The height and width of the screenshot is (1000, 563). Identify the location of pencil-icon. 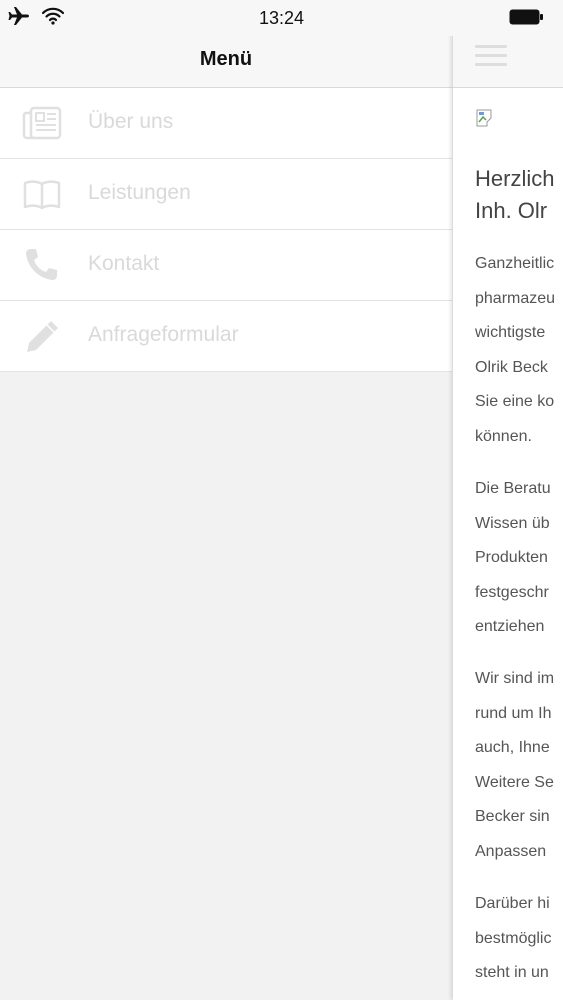
(42, 336).